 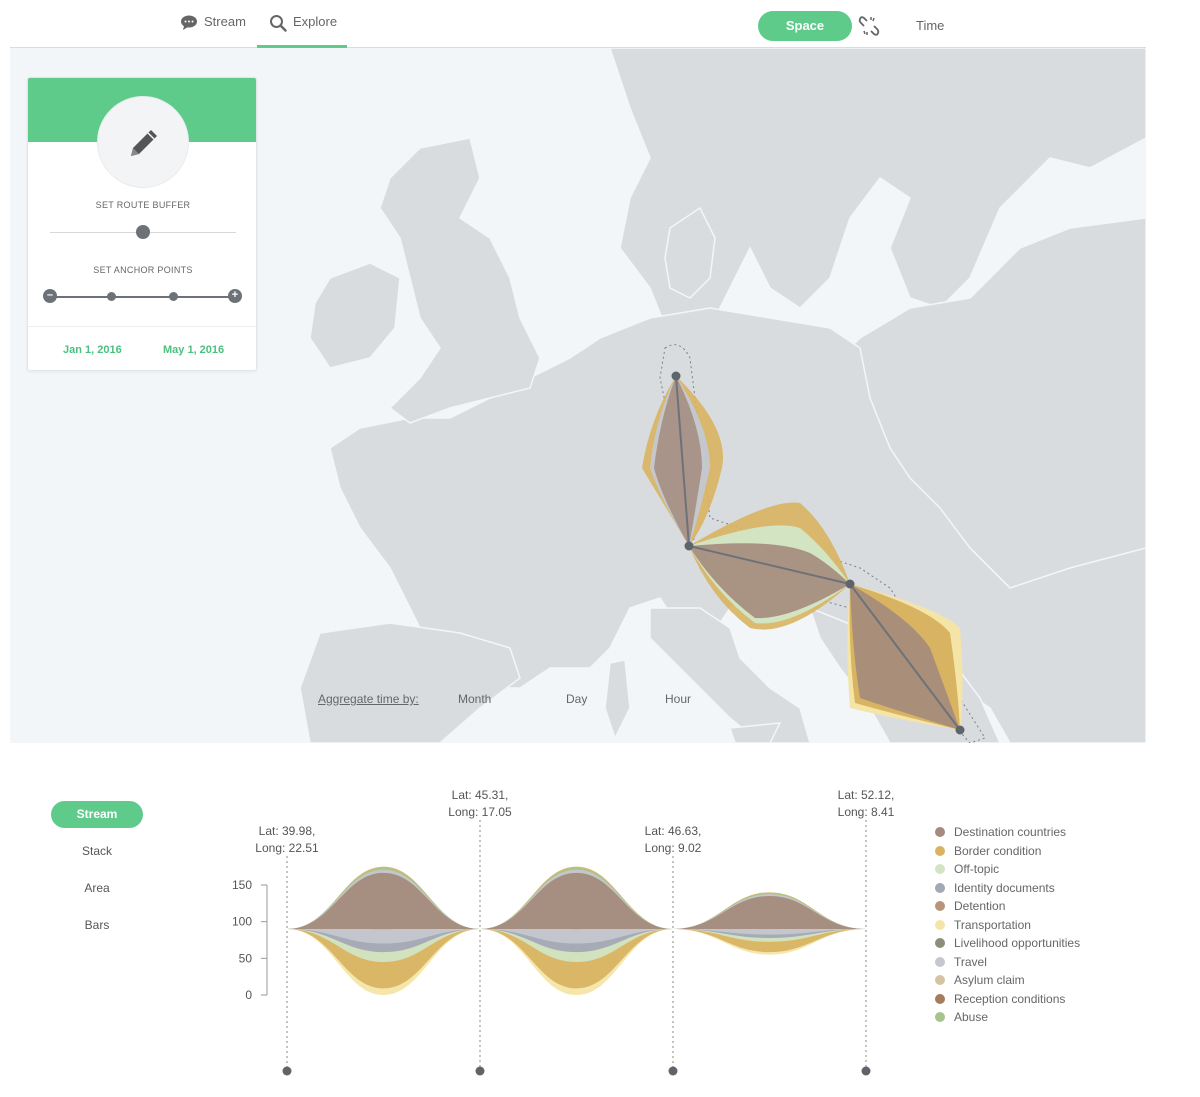 What do you see at coordinates (989, 980) in the screenshot?
I see `legend-label: Asylum claim` at bounding box center [989, 980].